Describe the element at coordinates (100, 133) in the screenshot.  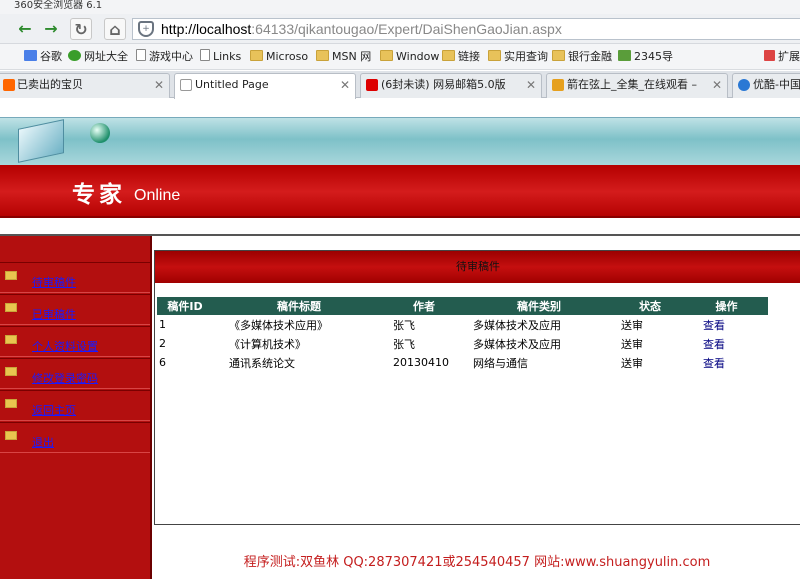
I see `globe-illustration` at that location.